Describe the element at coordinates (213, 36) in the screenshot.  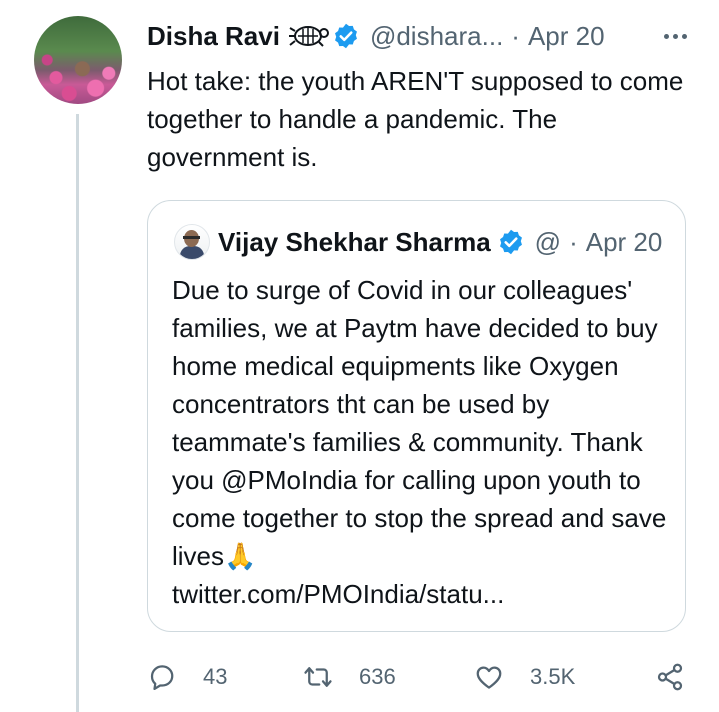
I see `author-name: Disha Ravi` at that location.